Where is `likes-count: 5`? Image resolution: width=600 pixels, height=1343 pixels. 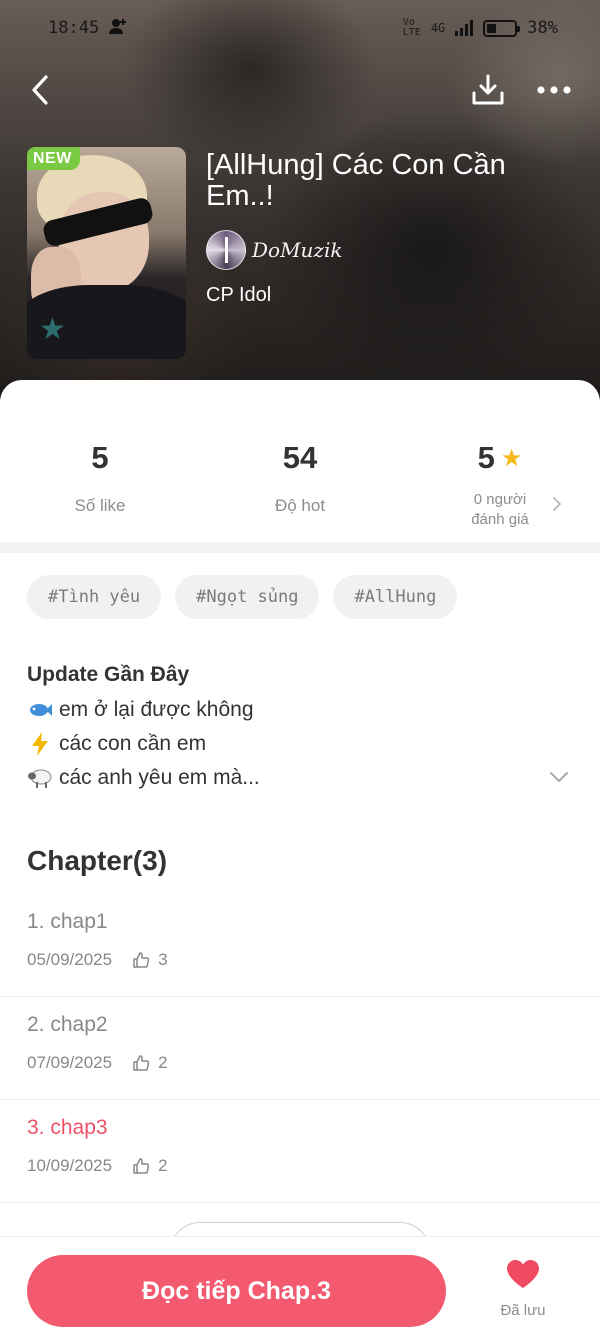
likes-count: 5 is located at coordinates (100, 457).